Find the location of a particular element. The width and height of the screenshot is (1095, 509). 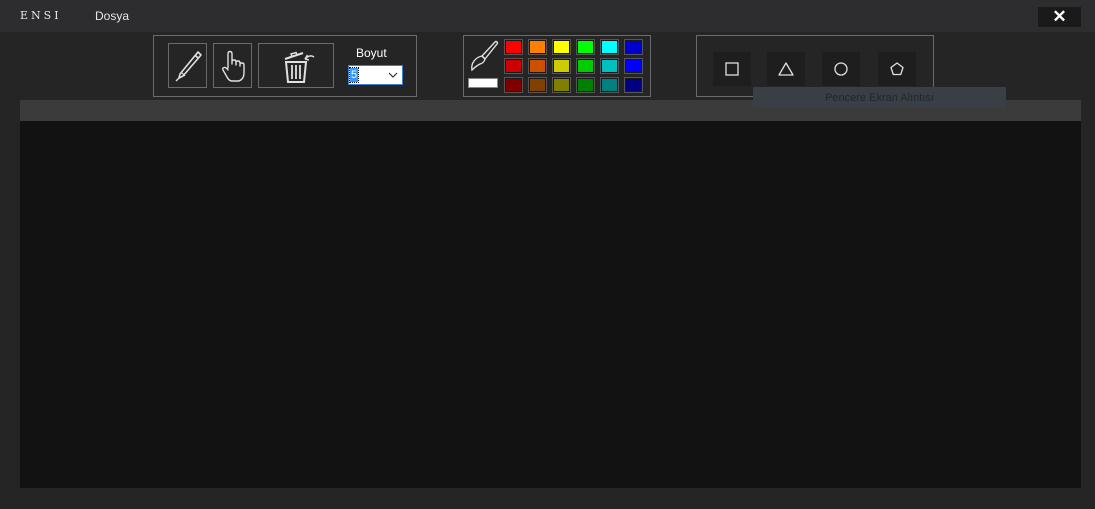

clear-tool-button is located at coordinates (296, 65).